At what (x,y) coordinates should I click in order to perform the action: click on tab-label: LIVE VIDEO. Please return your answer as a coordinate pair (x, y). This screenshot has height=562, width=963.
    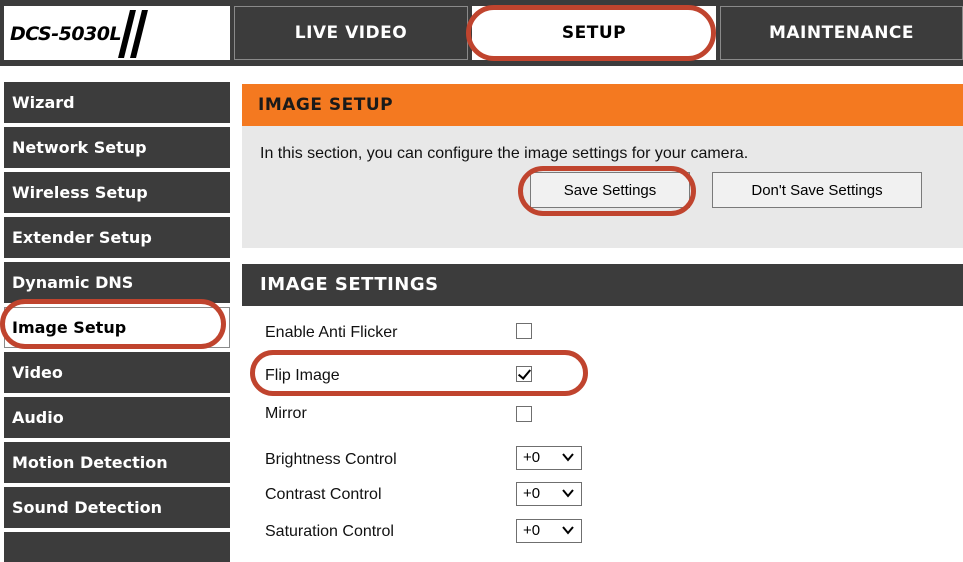
    Looking at the image, I should click on (351, 33).